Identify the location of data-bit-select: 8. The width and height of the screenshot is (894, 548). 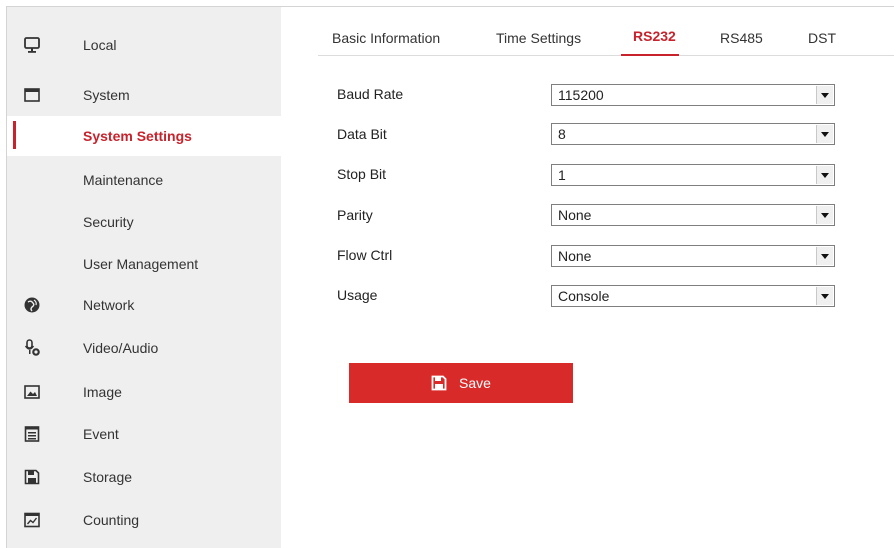
(693, 134).